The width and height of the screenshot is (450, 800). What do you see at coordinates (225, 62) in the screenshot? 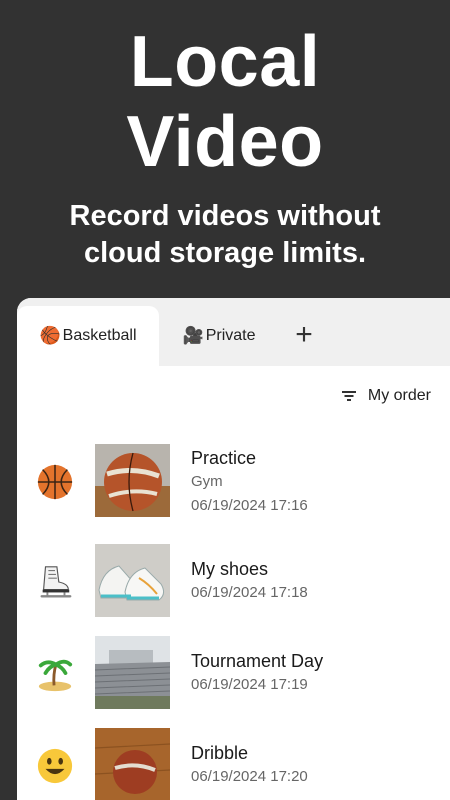
I see `hero-title-line1: Local` at bounding box center [225, 62].